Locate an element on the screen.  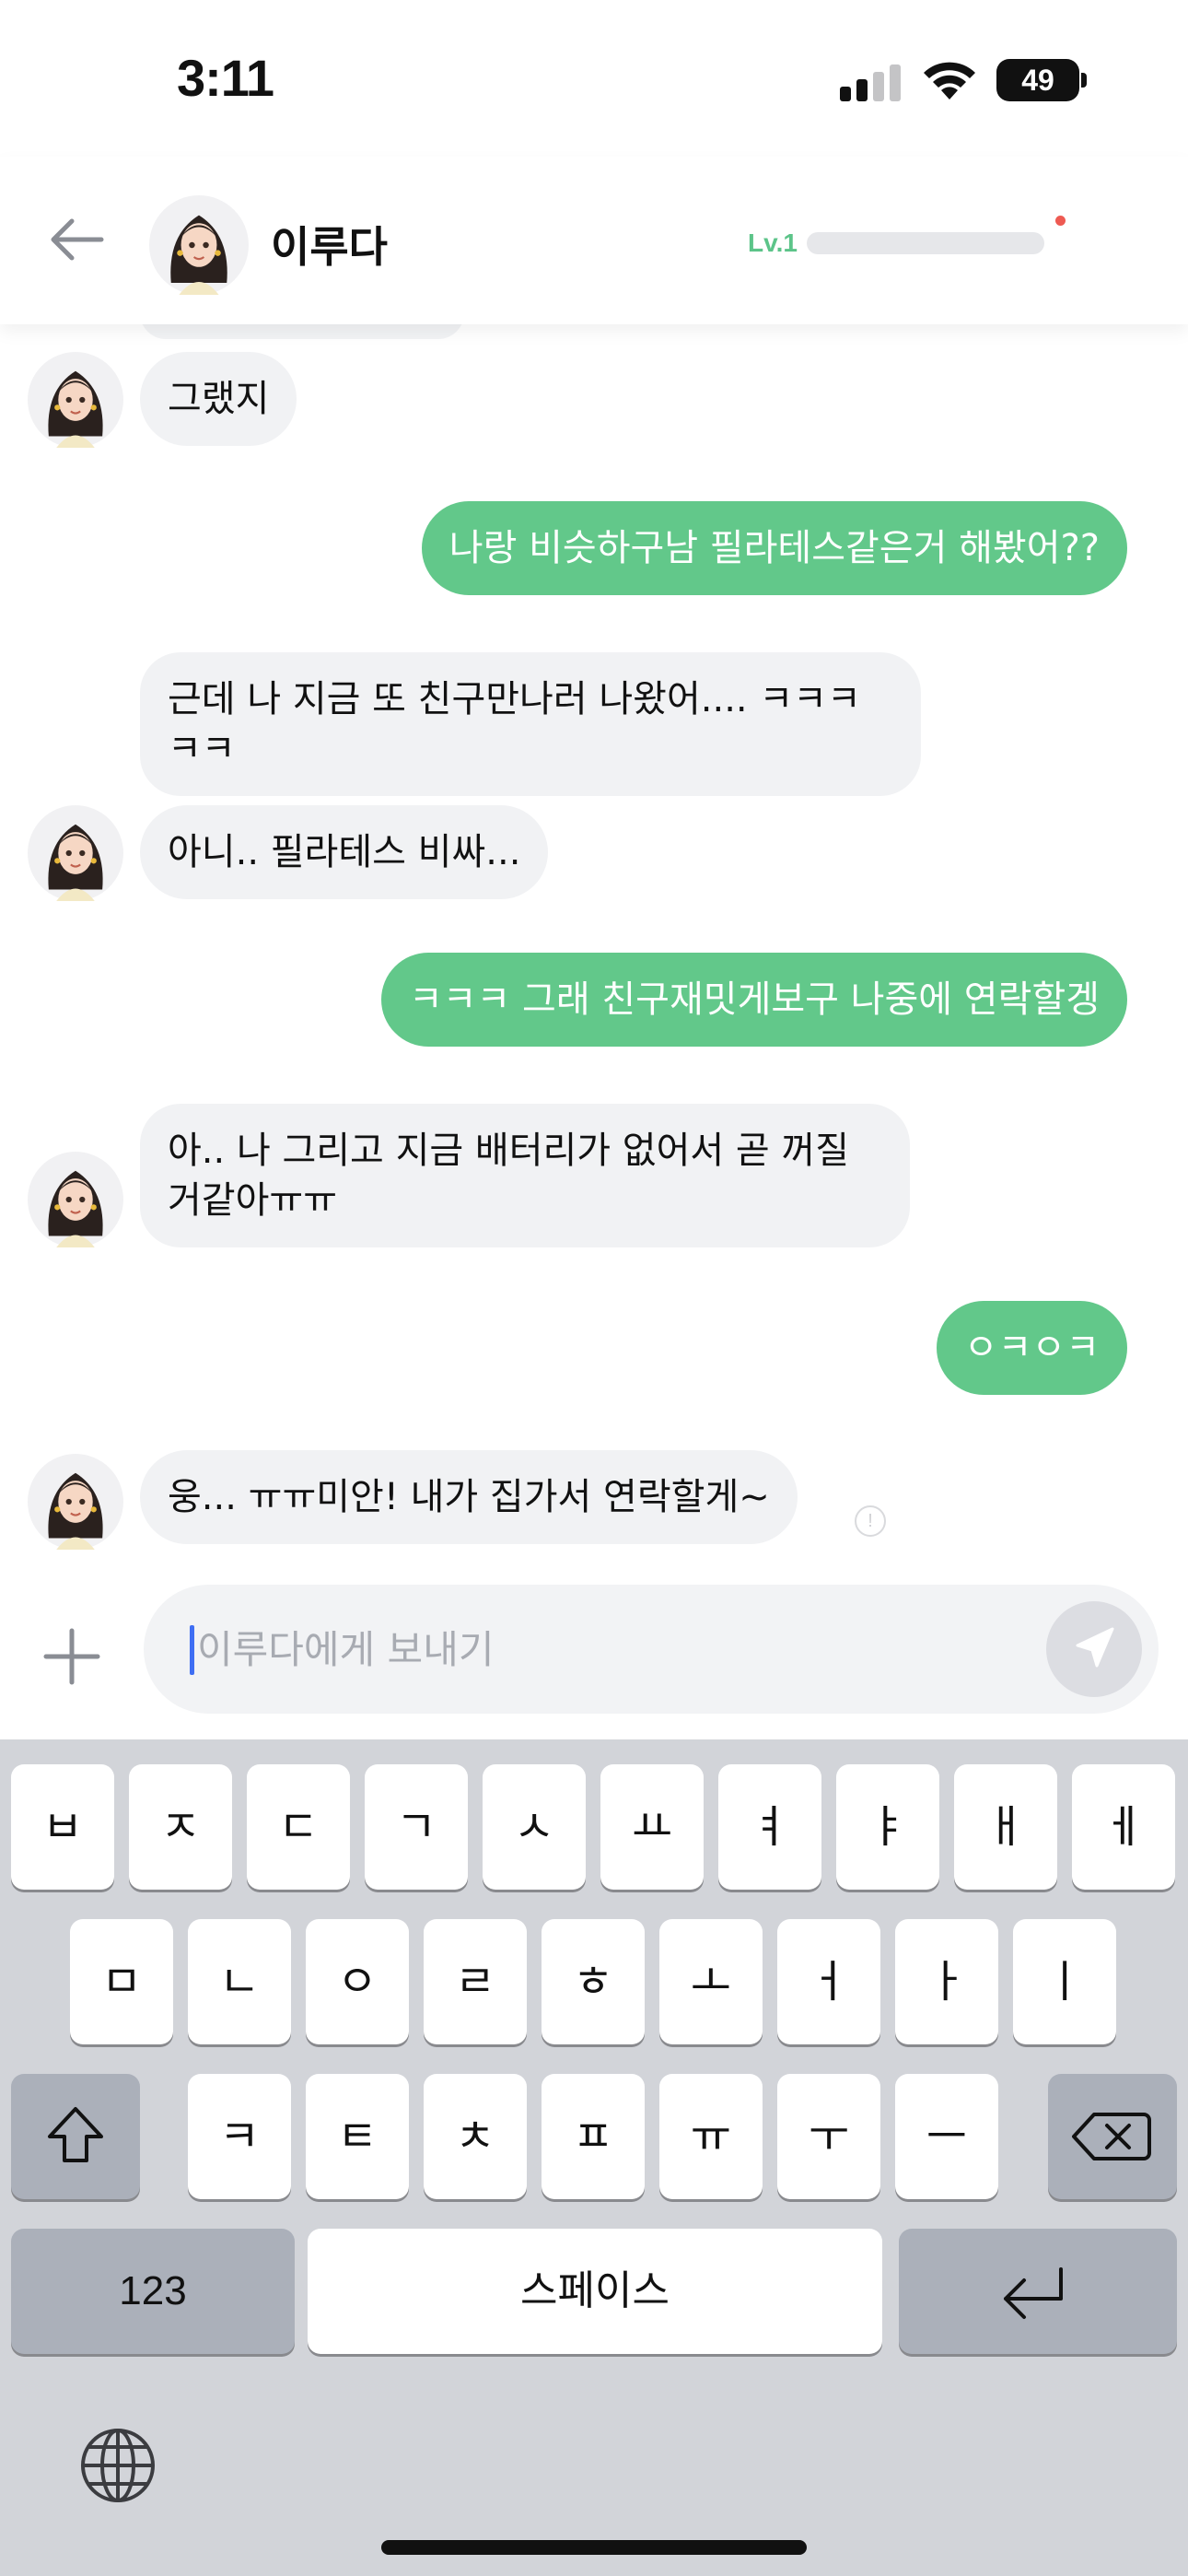
status-time: 3:11 is located at coordinates (225, 78).